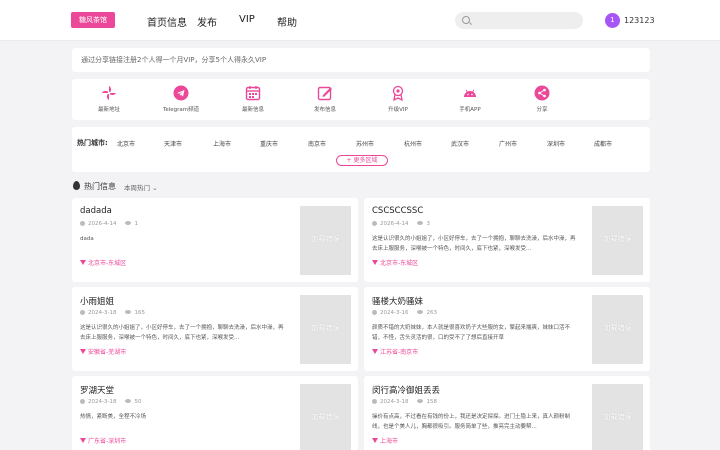 The height and width of the screenshot is (450, 720). Describe the element at coordinates (406, 390) in the screenshot. I see `post-title: 闵行高冷御姐丢丢` at that location.